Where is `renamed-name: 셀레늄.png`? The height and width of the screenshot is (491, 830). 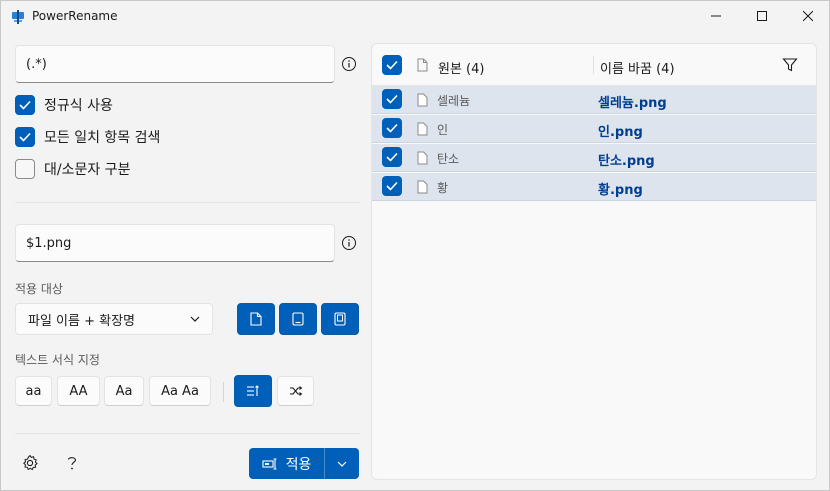
renamed-name: 셀레늄.png is located at coordinates (632, 103).